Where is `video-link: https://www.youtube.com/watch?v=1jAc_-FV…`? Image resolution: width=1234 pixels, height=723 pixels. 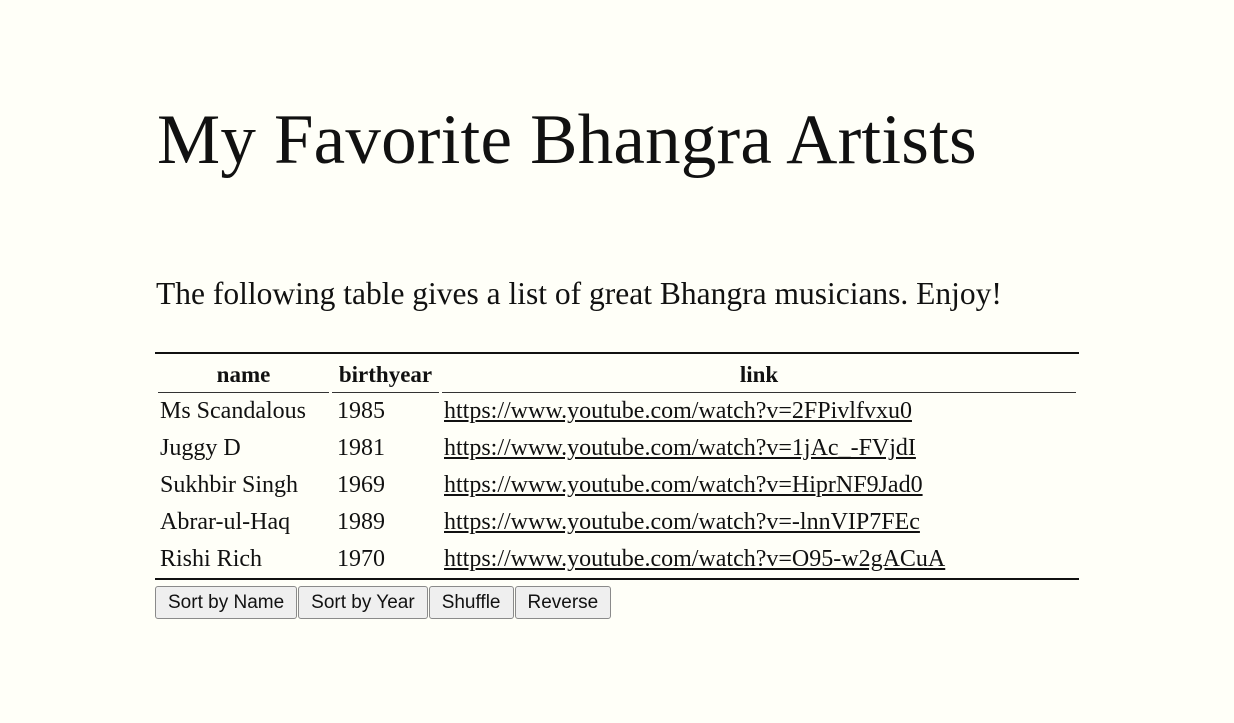
video-link: https://www.youtube.com/watch?v=1jAc_-FV… is located at coordinates (680, 448).